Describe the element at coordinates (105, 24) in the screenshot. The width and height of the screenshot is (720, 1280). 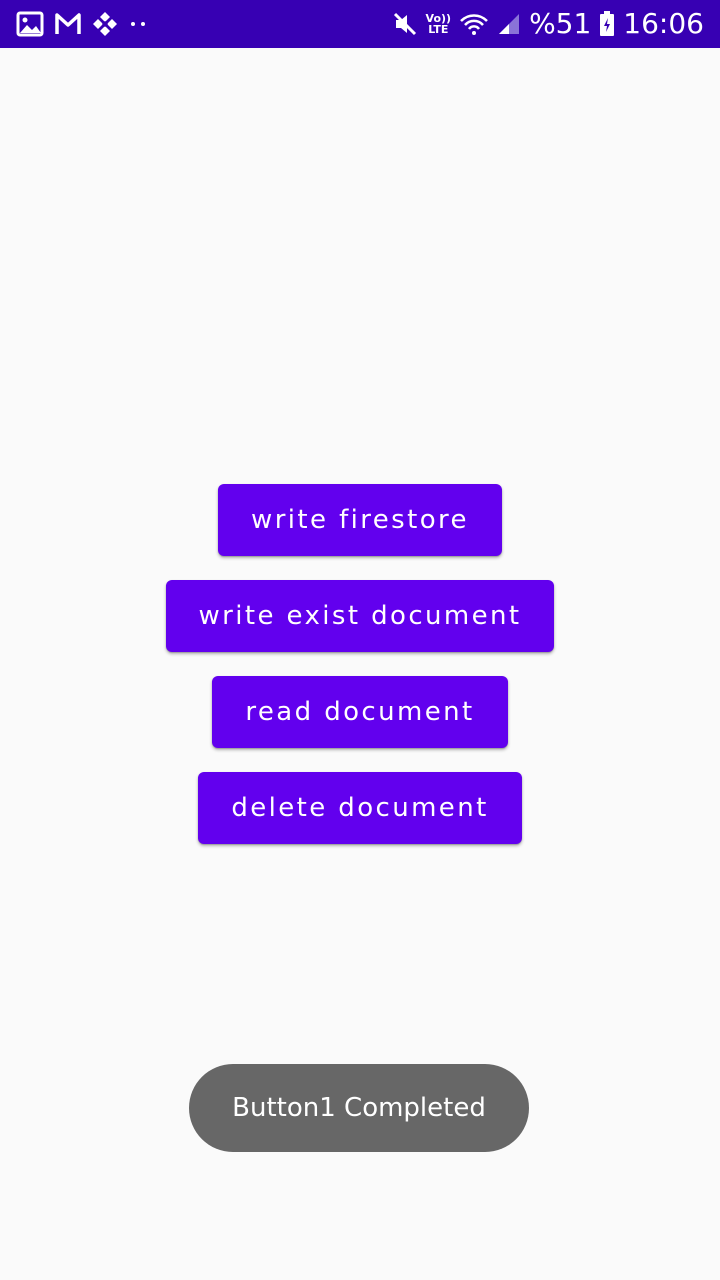
I see `binance-icon` at that location.